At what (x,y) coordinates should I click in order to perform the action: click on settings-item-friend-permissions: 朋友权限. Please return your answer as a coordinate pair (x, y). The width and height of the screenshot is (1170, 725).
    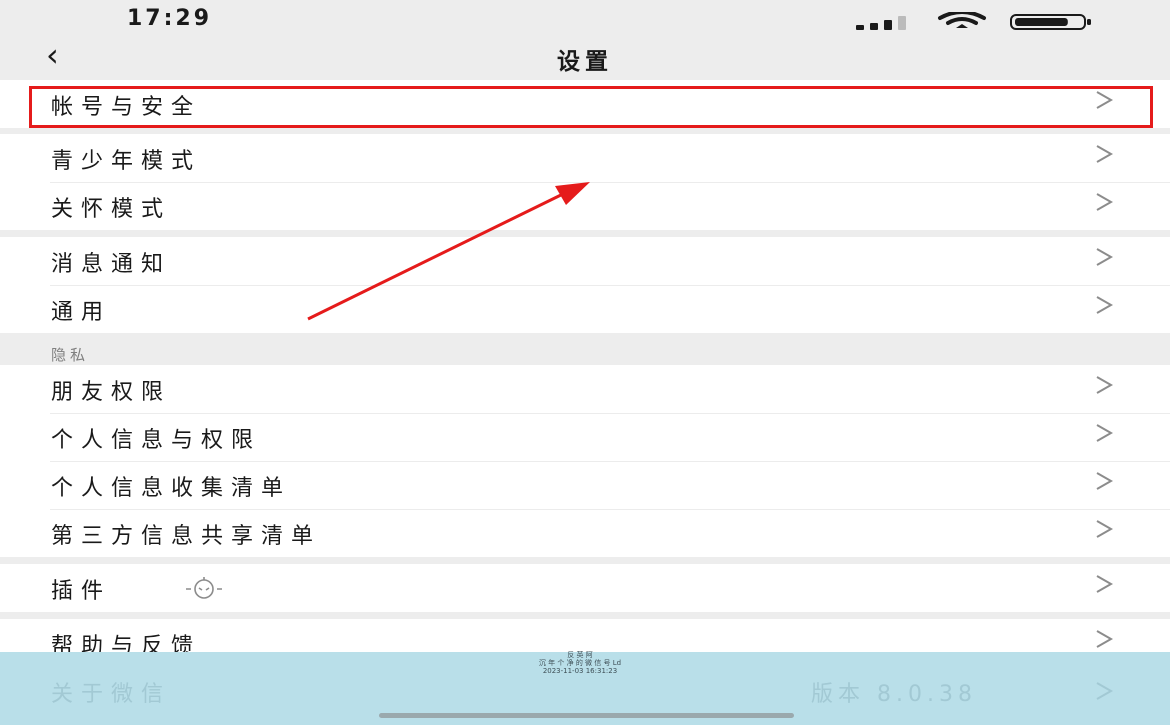
    Looking at the image, I should click on (585, 389).